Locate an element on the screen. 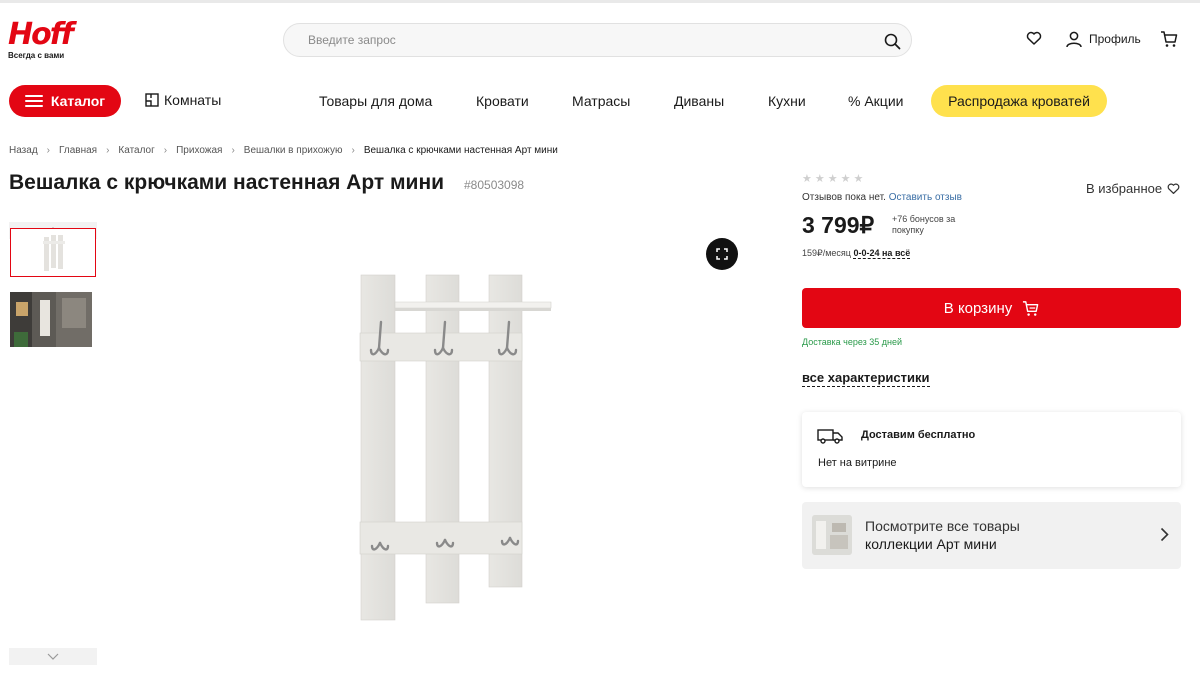 The image size is (1200, 683). breadcrumb-hangers: Вешалки в прихожую is located at coordinates (293, 150).